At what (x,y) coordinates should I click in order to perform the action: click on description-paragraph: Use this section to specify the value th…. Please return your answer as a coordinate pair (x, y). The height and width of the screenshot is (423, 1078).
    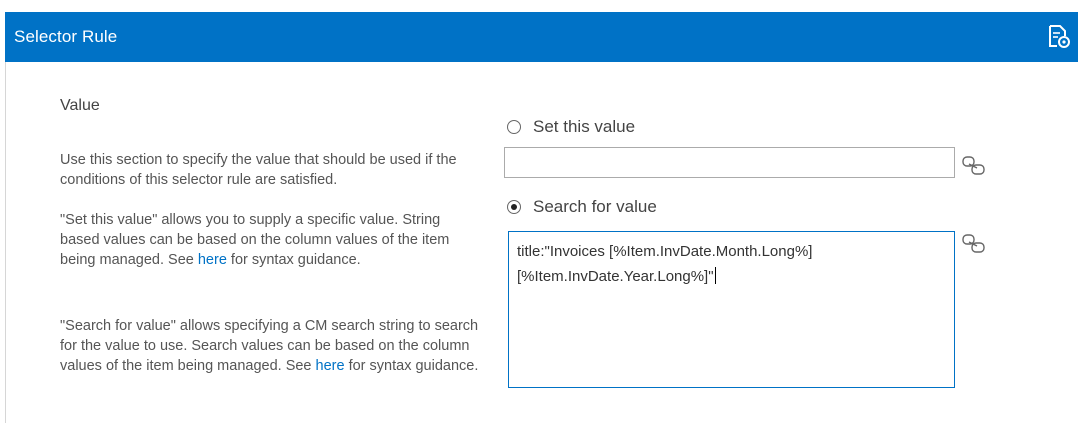
    Looking at the image, I should click on (270, 170).